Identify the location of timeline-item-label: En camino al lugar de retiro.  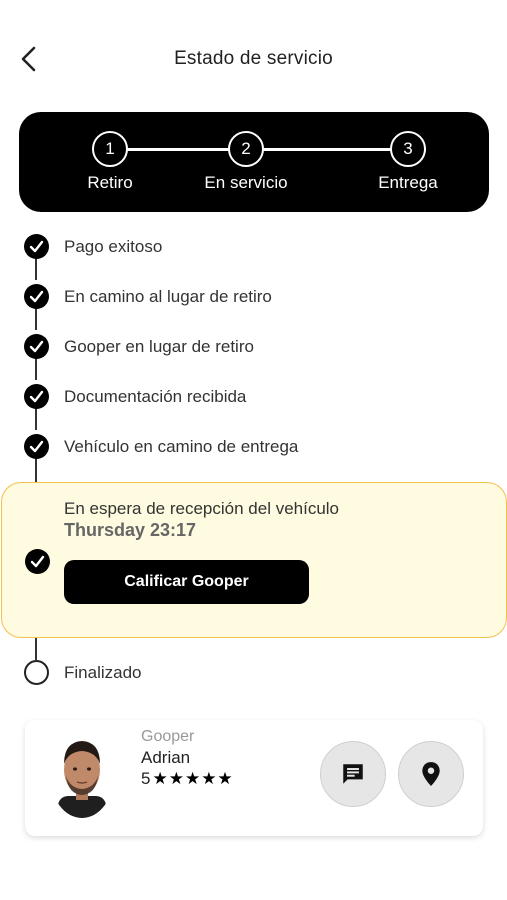
(168, 296).